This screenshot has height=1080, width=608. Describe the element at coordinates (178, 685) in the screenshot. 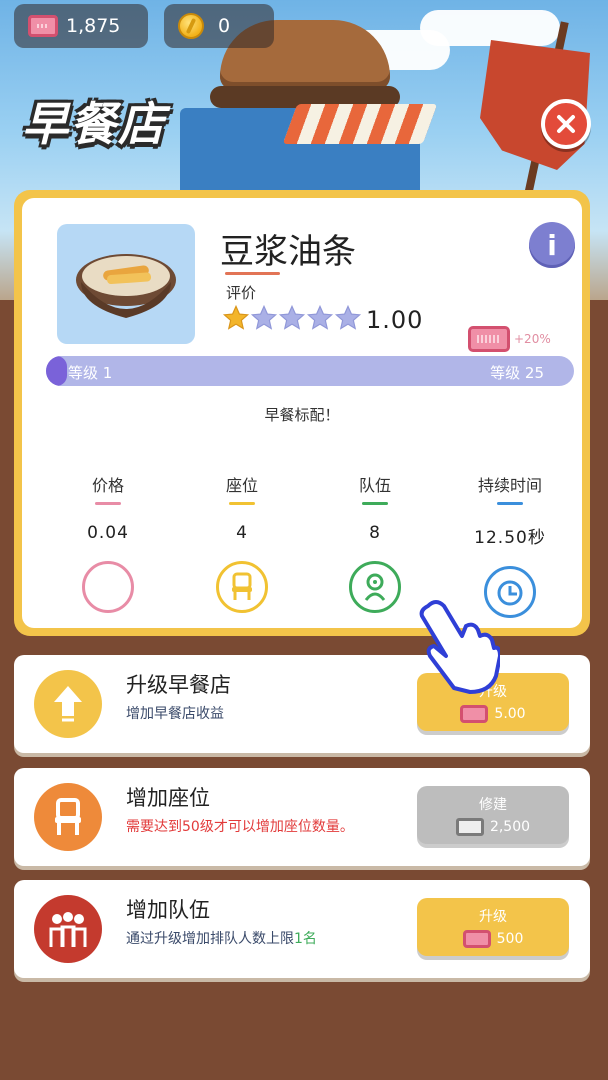

I see `card-title: 升级早餐店` at that location.